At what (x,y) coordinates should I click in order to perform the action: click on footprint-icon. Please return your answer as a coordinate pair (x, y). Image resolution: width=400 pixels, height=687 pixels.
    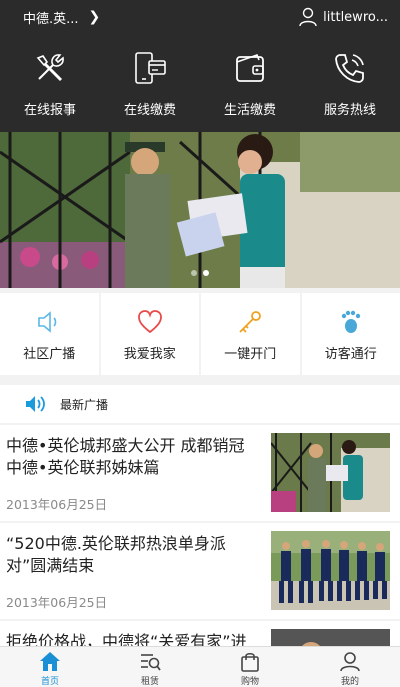
    Looking at the image, I should click on (350, 321).